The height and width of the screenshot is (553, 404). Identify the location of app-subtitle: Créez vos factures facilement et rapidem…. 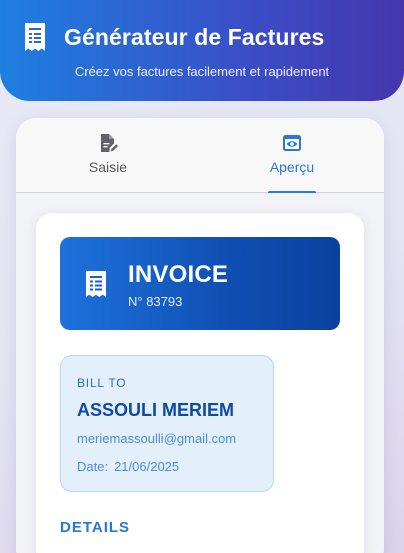
(202, 71).